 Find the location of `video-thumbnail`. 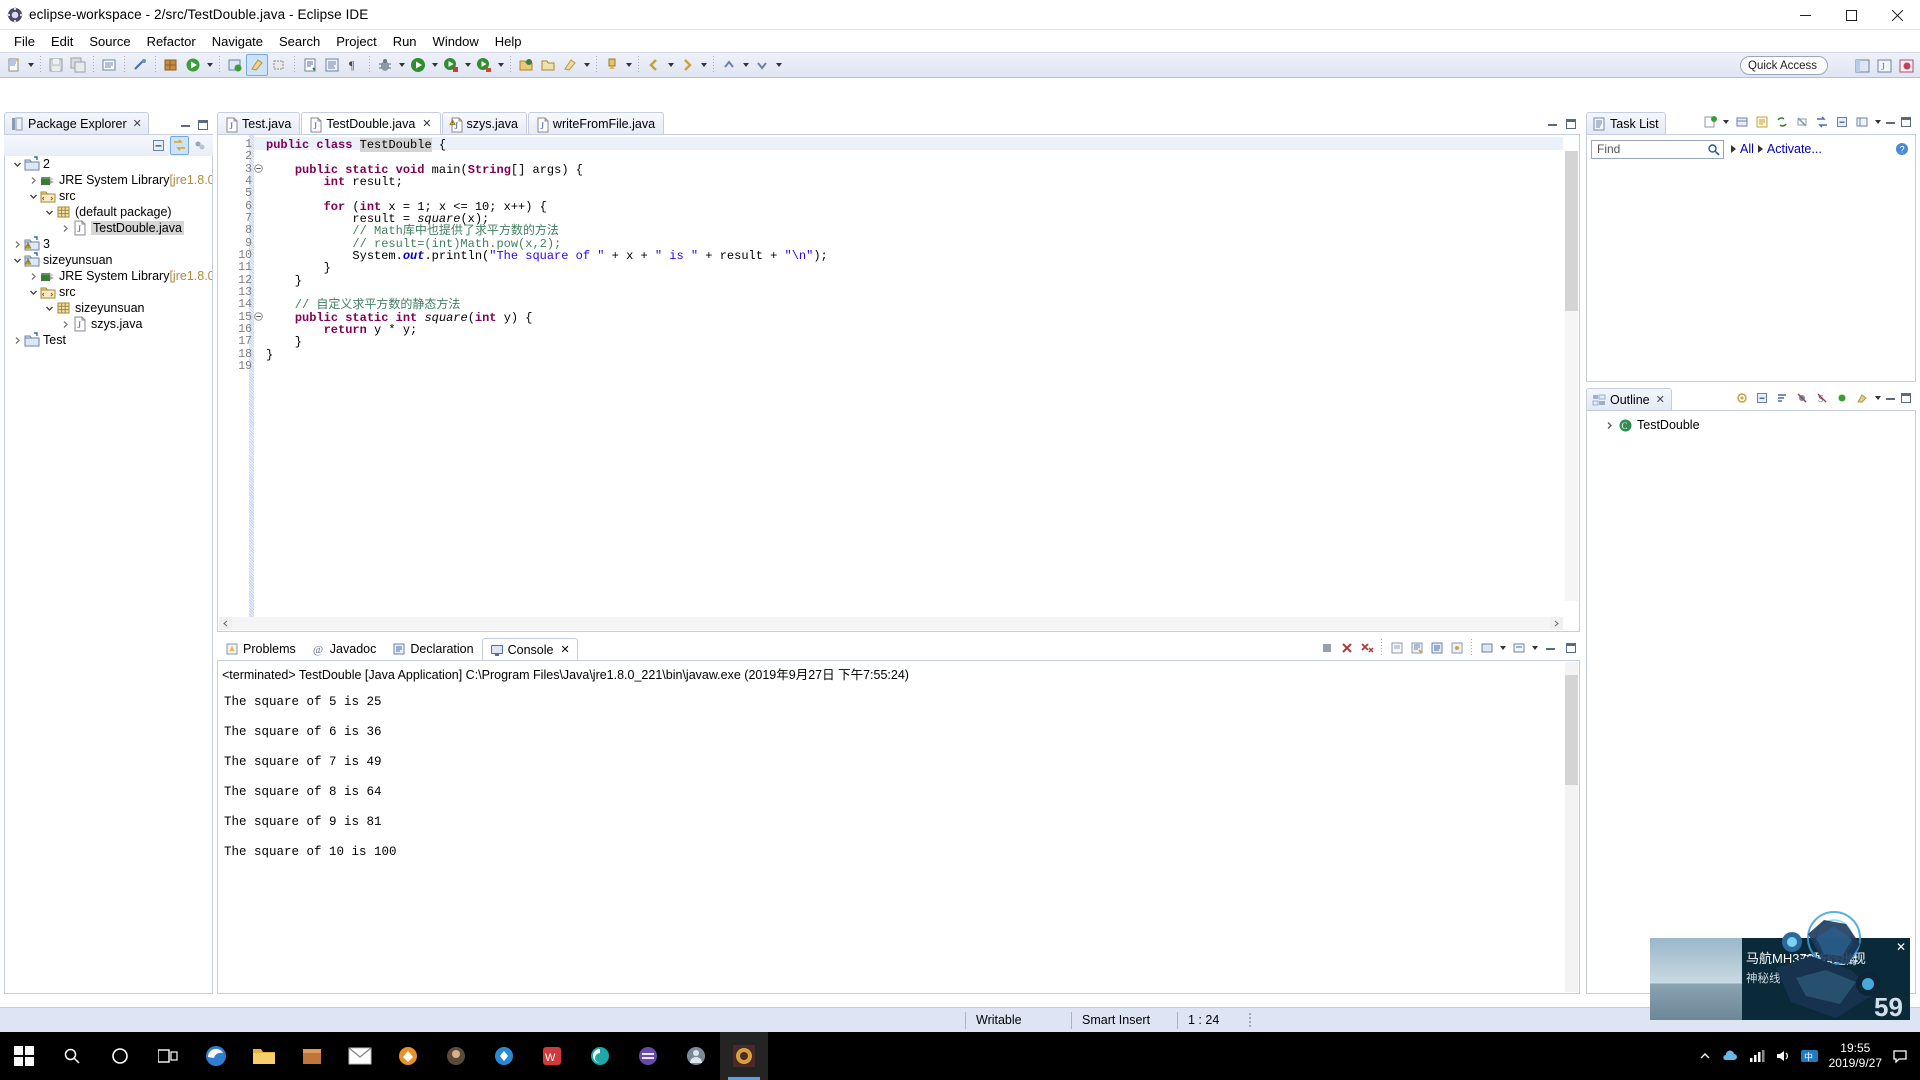

video-thumbnail is located at coordinates (1696, 979).